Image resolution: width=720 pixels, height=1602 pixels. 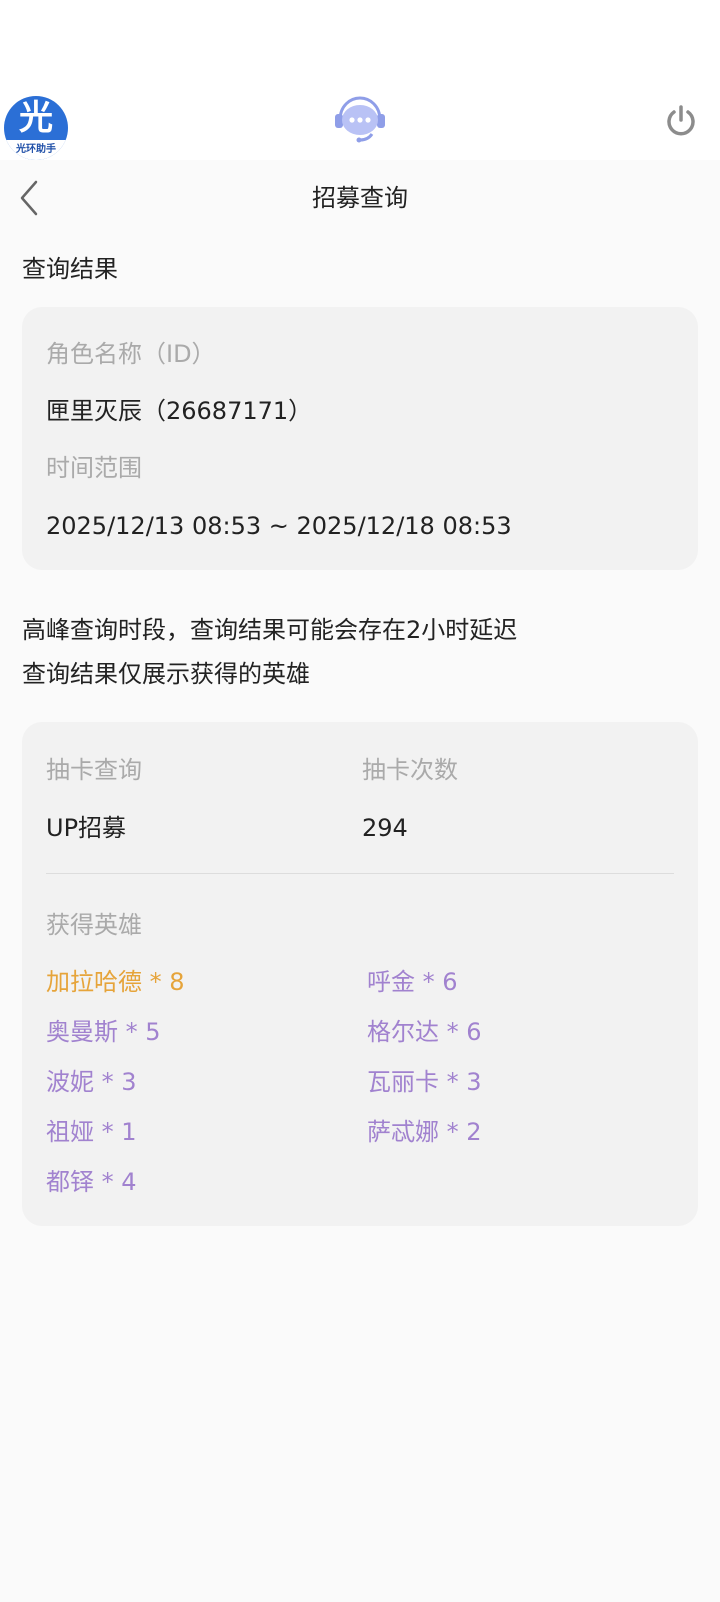 I want to click on section-title: 查询结果, so click(x=70, y=269).